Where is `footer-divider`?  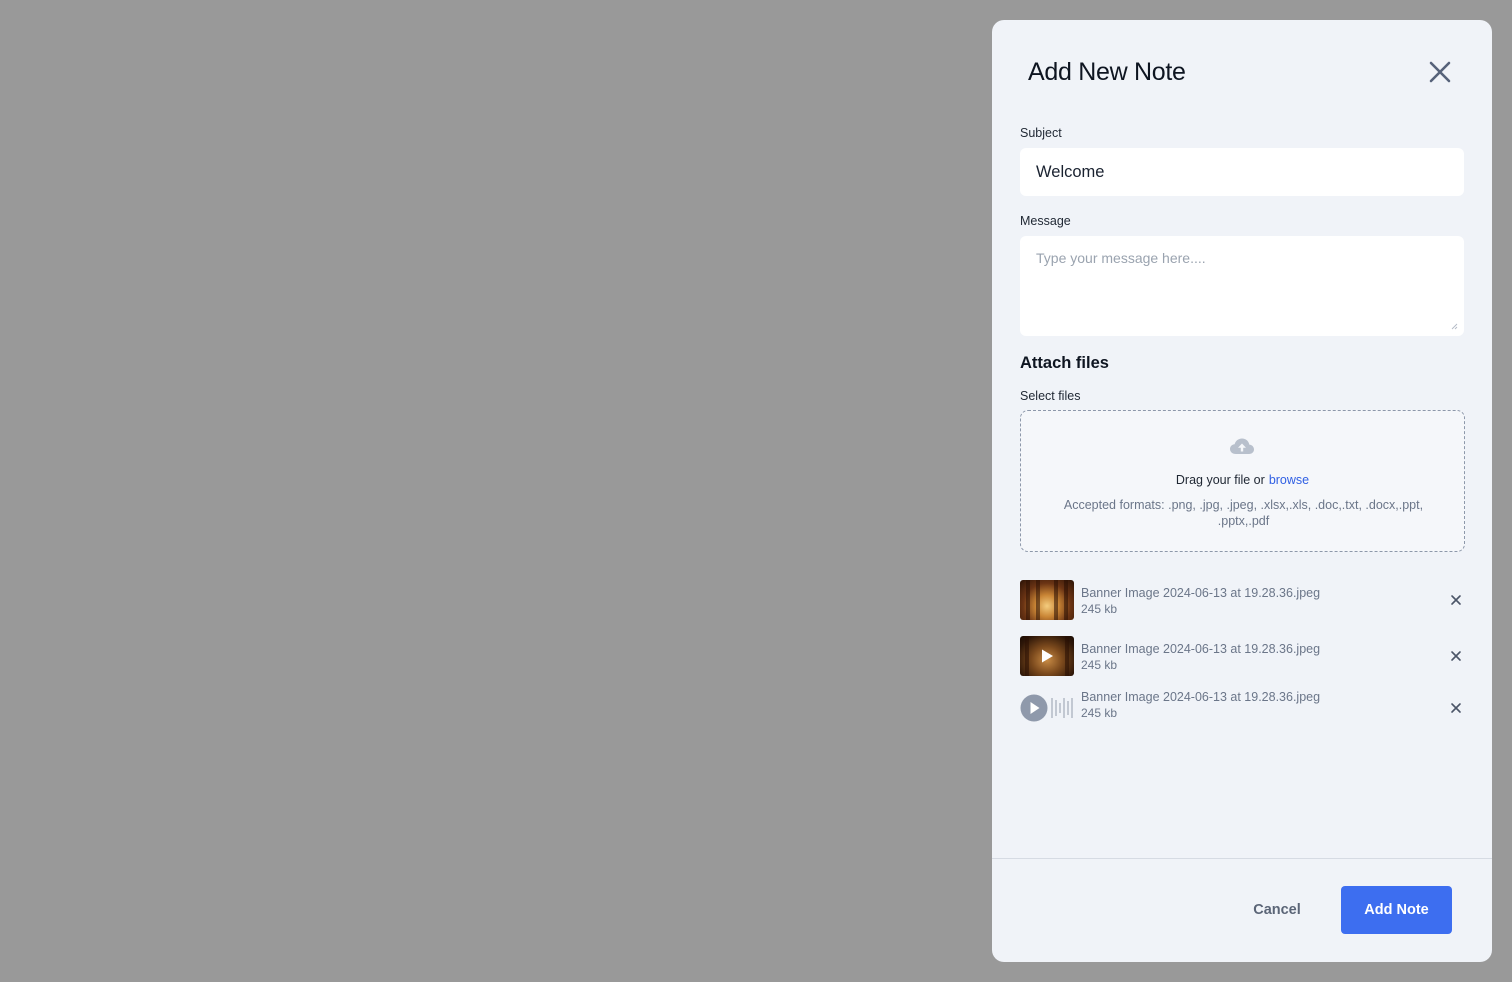 footer-divider is located at coordinates (1242, 858).